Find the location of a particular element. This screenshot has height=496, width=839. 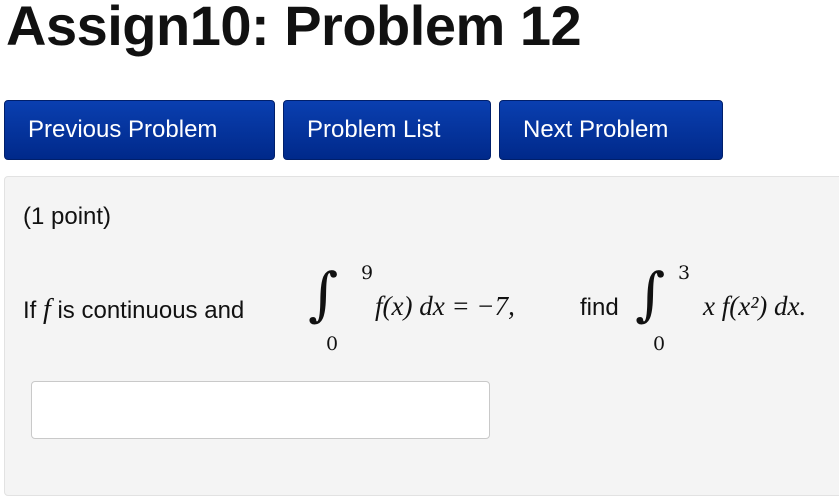

answer-input is located at coordinates (260, 410).